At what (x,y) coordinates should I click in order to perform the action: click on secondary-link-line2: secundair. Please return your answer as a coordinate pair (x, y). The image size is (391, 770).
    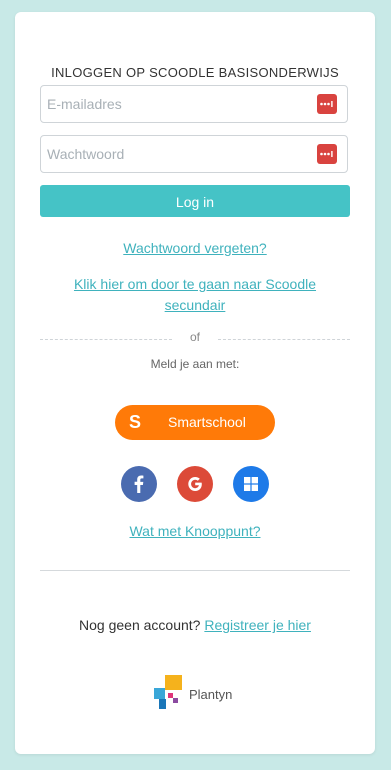
    Looking at the image, I should click on (195, 305).